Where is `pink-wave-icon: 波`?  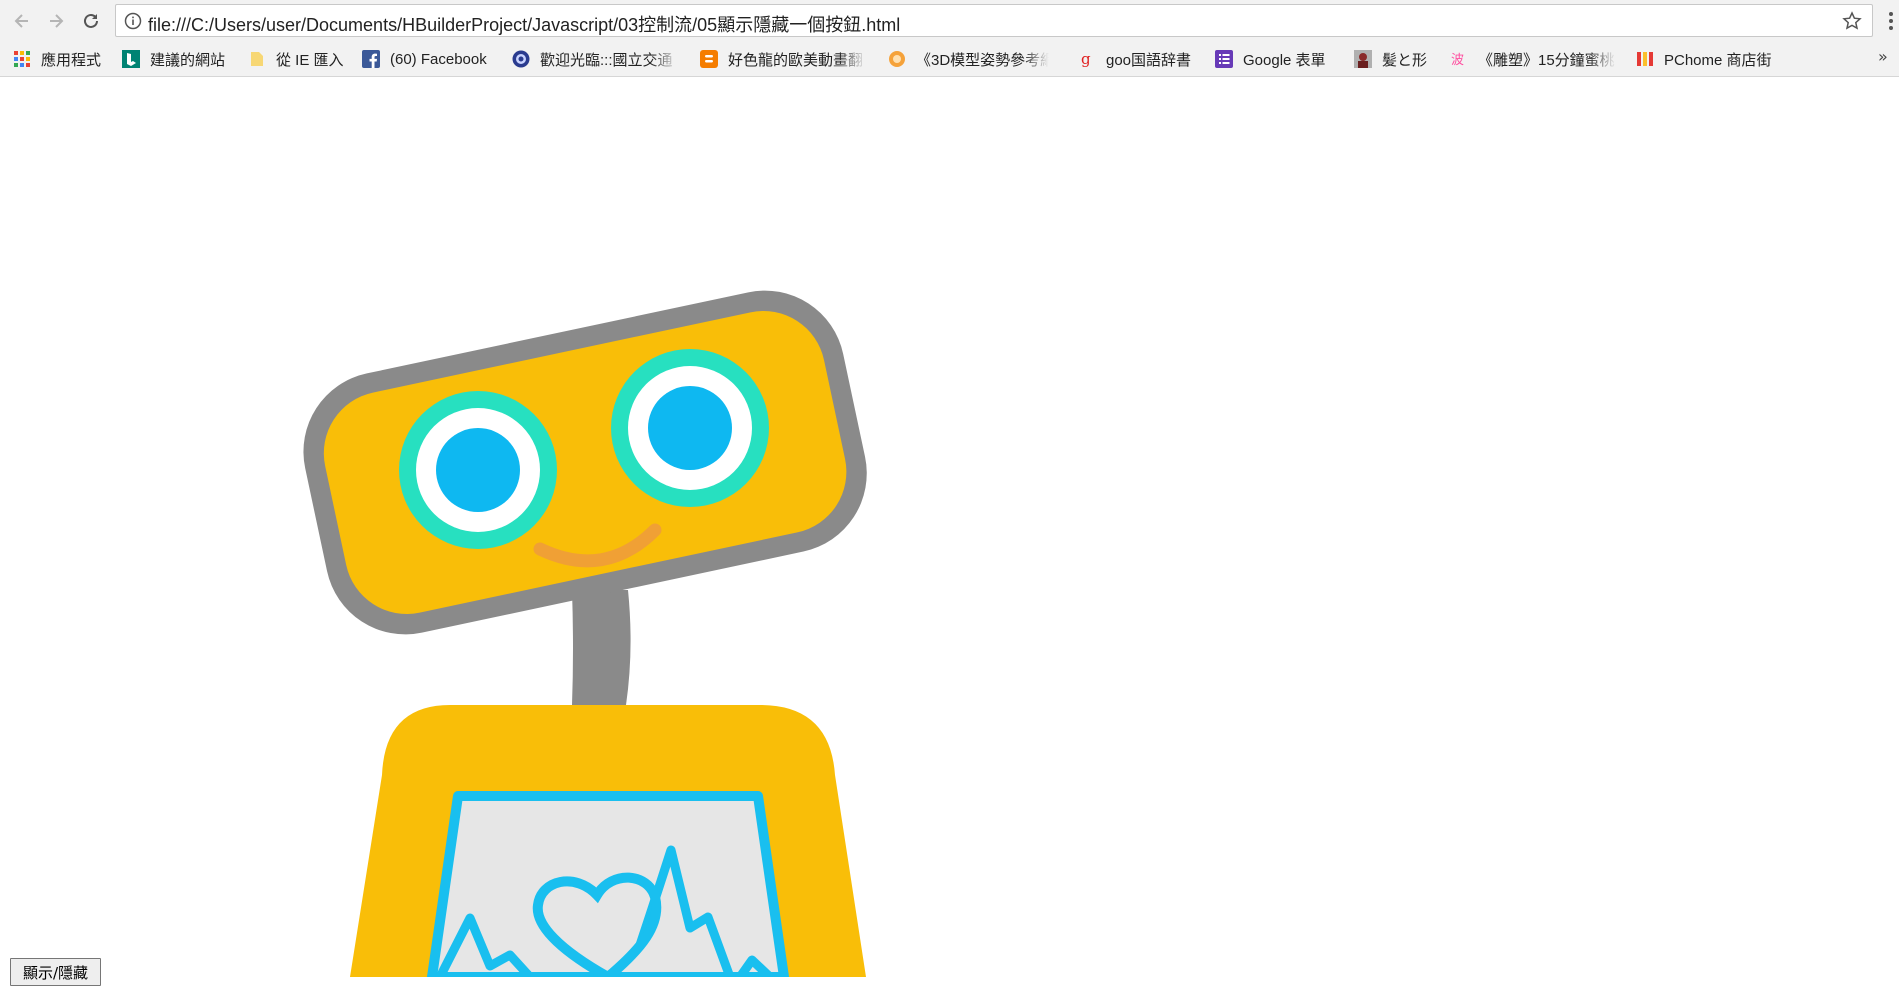
pink-wave-icon: 波 is located at coordinates (1457, 60).